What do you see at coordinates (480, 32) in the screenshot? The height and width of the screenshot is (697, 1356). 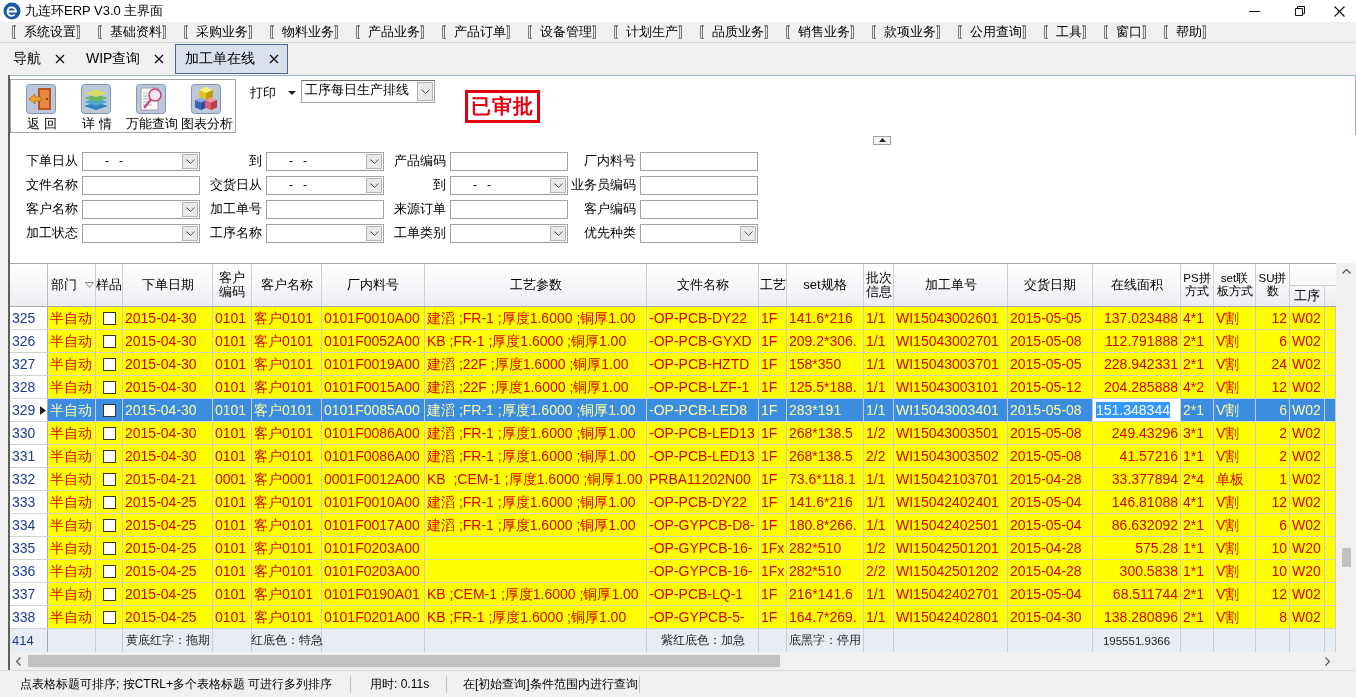 I see `menu-item: 〚产品订单〛` at bounding box center [480, 32].